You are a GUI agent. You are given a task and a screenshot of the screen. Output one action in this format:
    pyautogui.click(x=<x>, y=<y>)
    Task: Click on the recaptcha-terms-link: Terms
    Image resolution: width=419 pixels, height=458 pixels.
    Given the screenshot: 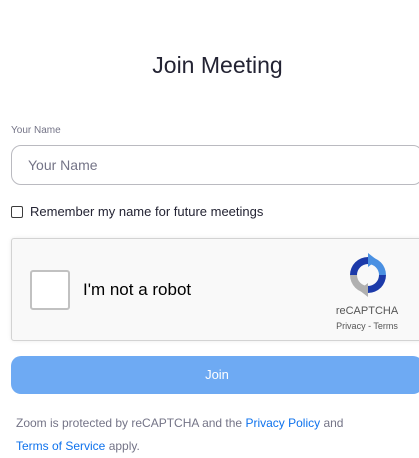 What is the action you would take?
    pyautogui.click(x=385, y=326)
    